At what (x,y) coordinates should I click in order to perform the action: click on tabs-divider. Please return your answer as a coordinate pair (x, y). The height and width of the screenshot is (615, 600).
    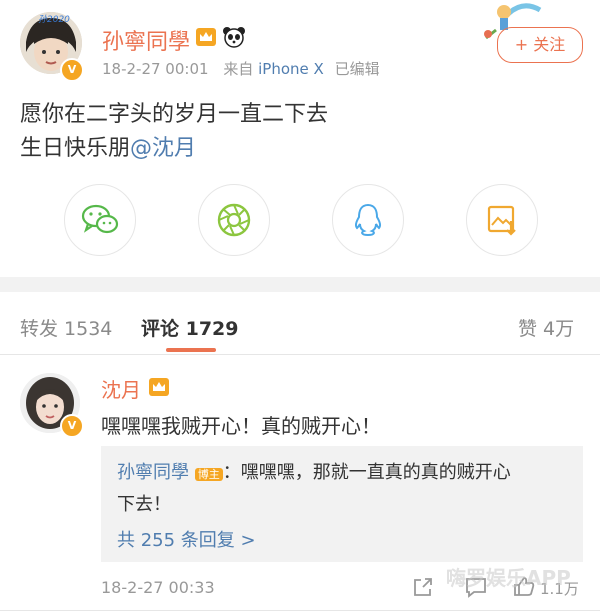
    Looking at the image, I should click on (300, 354).